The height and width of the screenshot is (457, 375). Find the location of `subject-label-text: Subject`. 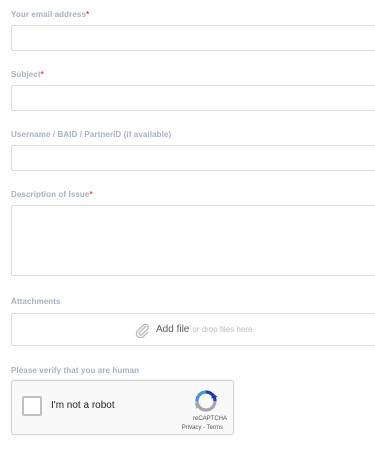

subject-label-text: Subject is located at coordinates (26, 74).